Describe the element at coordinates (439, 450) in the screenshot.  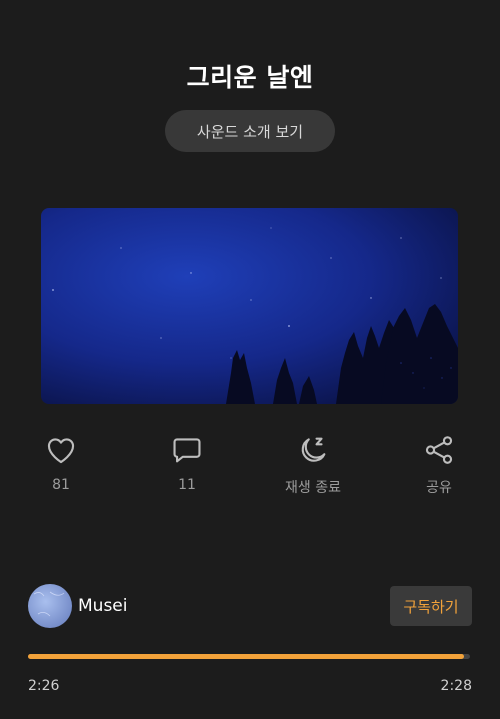
I see `share-icon` at that location.